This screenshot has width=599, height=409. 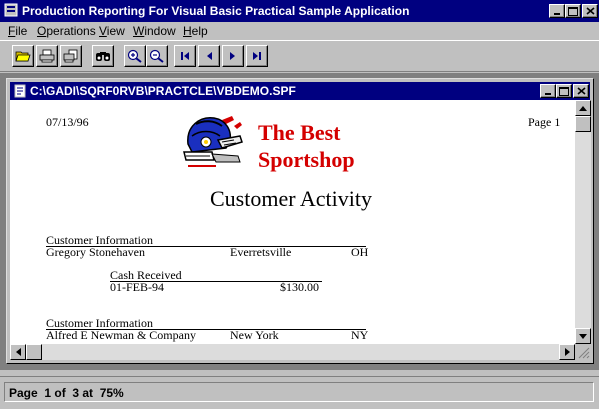 What do you see at coordinates (47, 56) in the screenshot?
I see `print-icon` at bounding box center [47, 56].